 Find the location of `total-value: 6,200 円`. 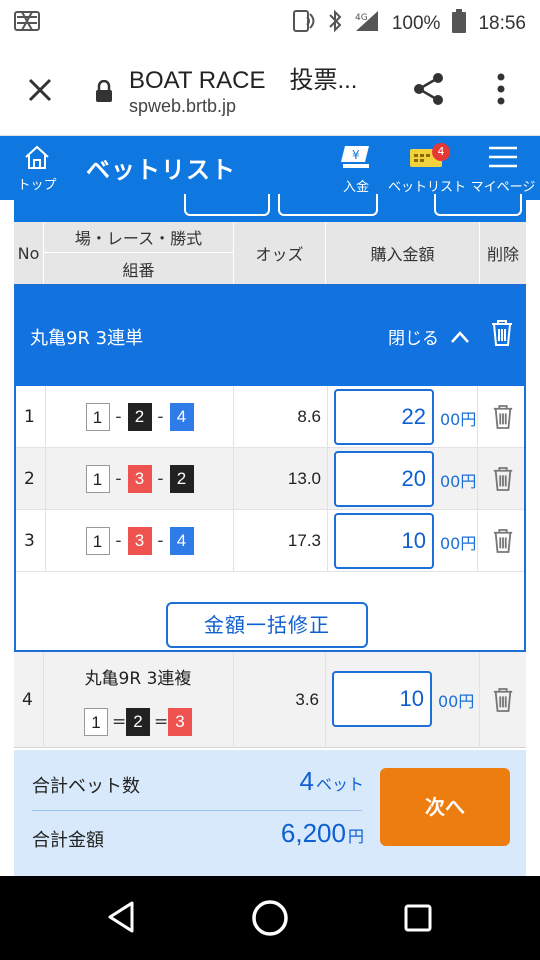

total-value: 6,200 円 is located at coordinates (322, 833).